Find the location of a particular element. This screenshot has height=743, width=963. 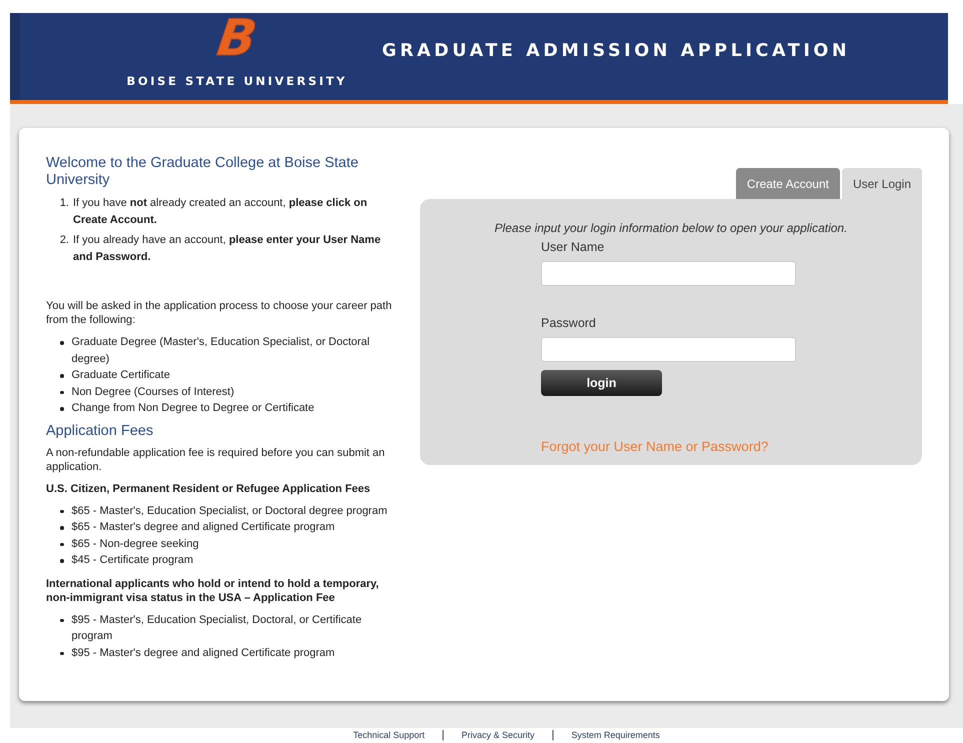

fee-item: $65 - Master's degree and aligned Certificate program is located at coordinates (203, 527).